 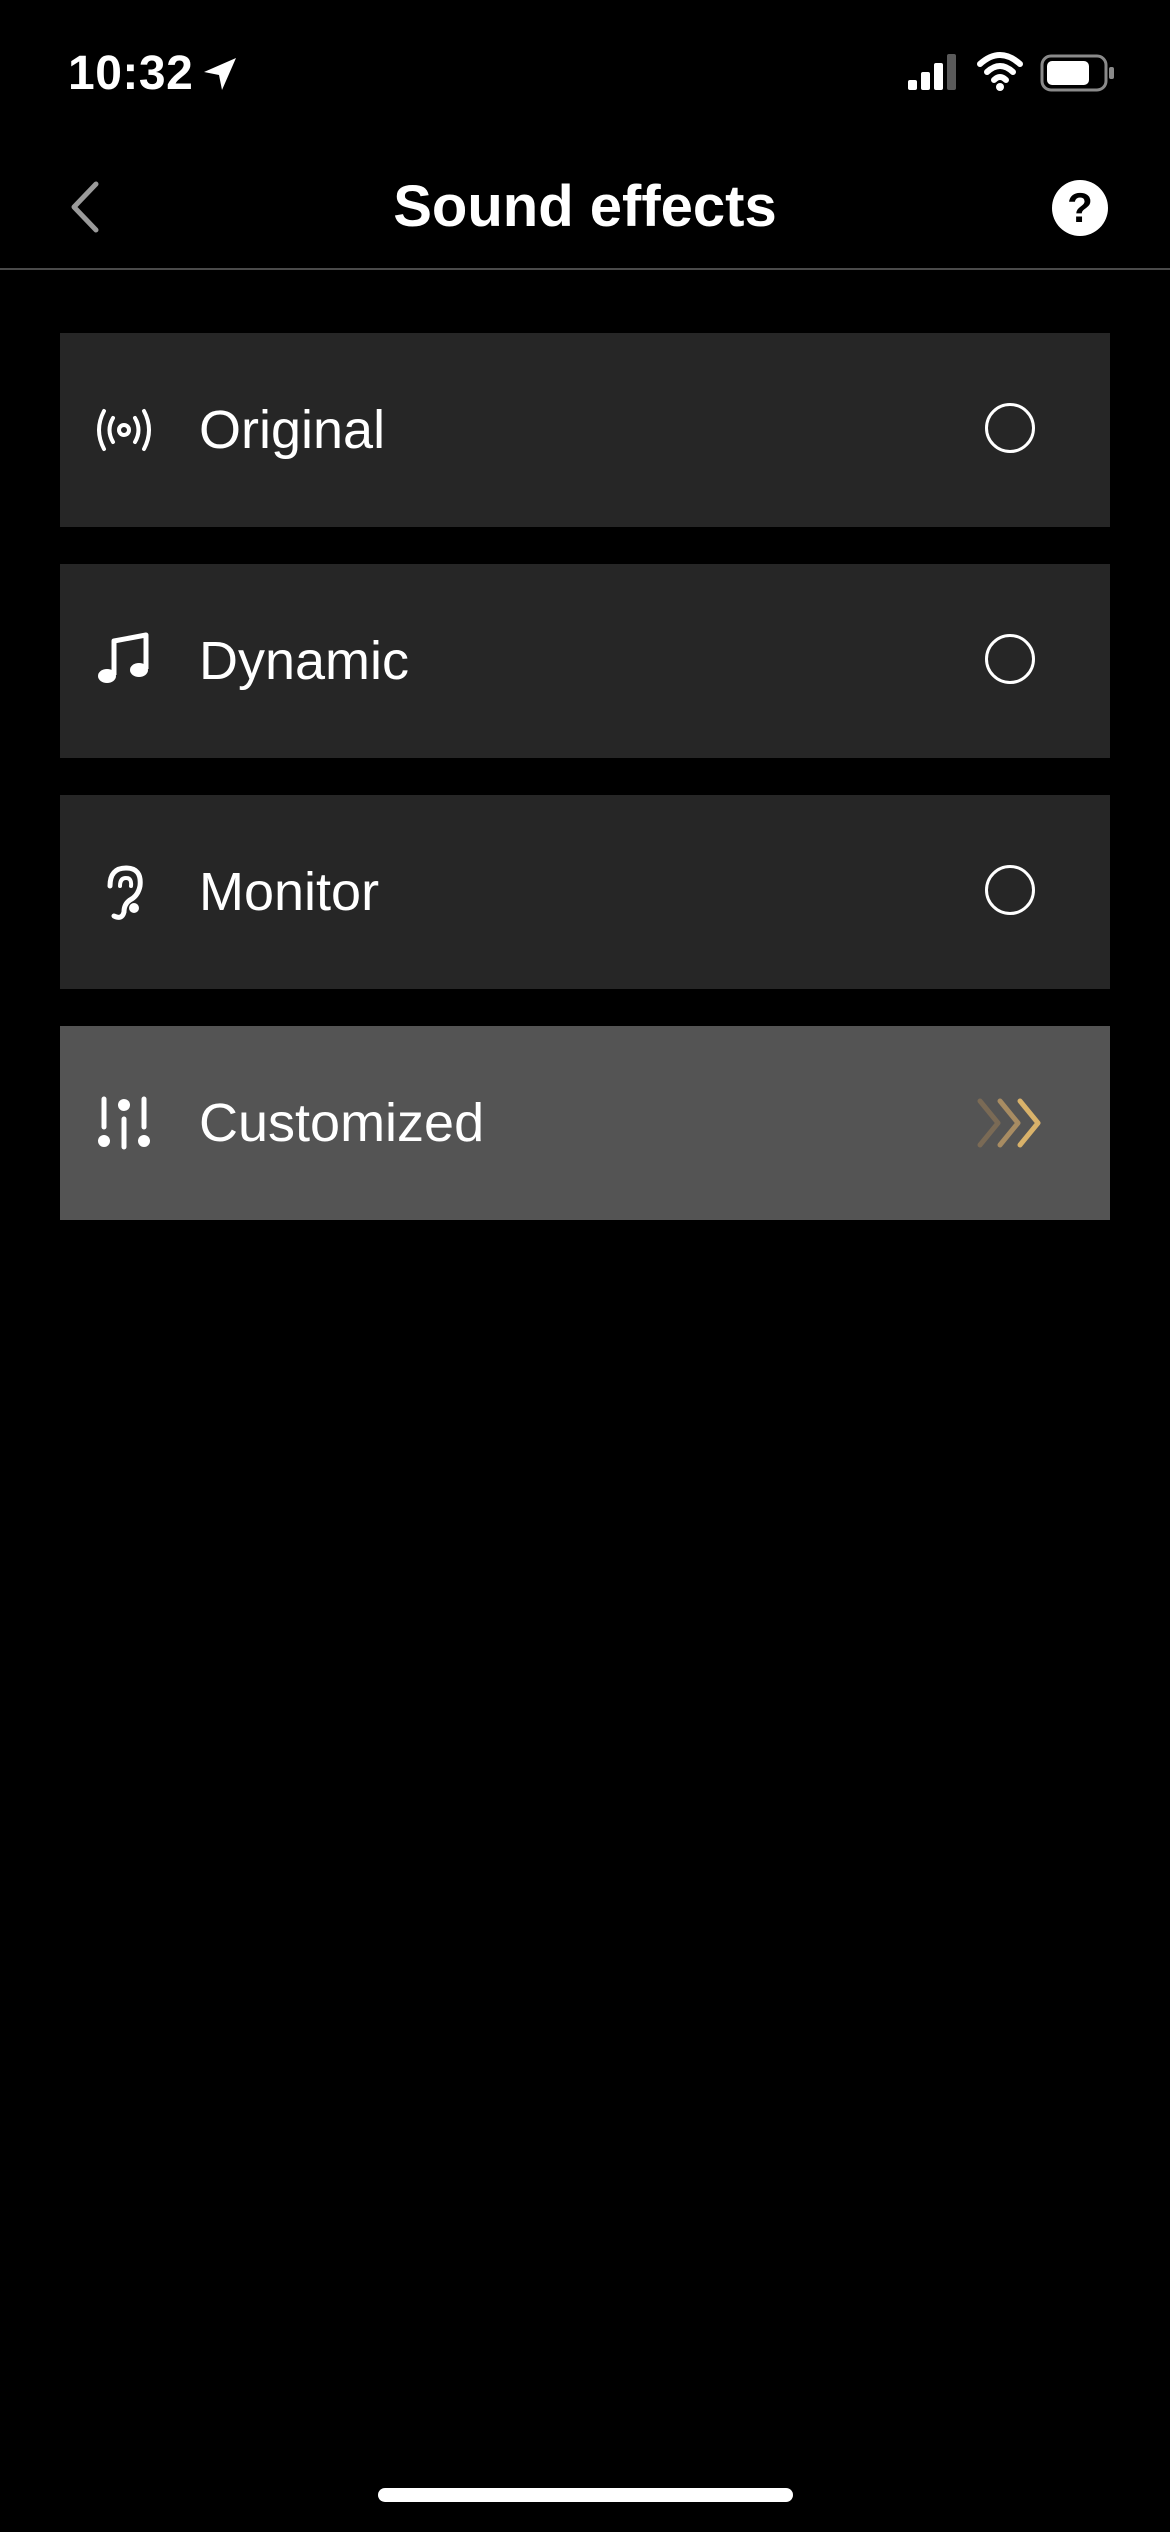 What do you see at coordinates (1010, 428) in the screenshot?
I see `option-original-radio` at bounding box center [1010, 428].